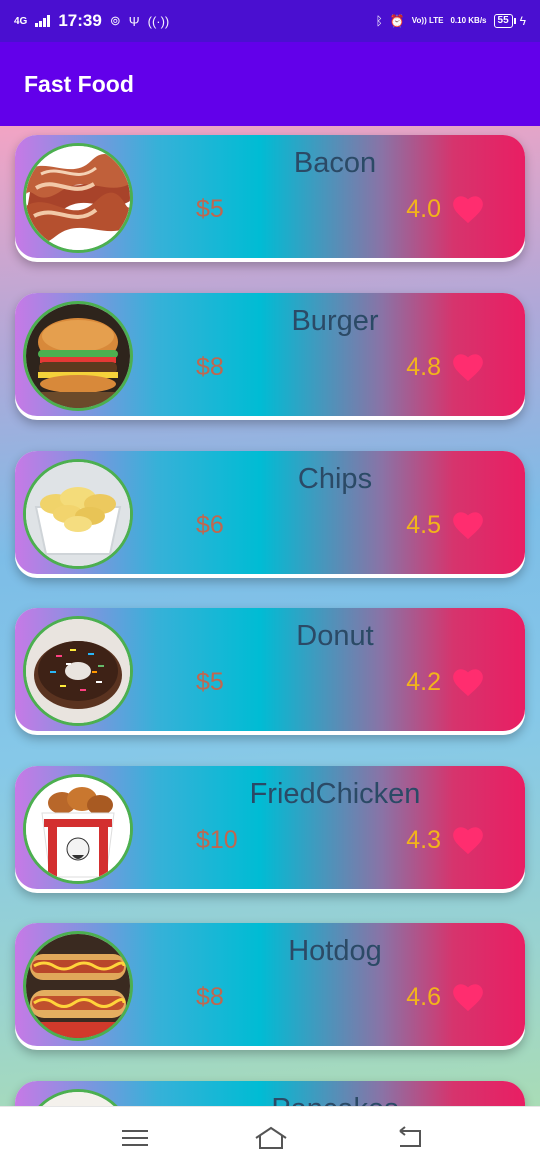  Describe the element at coordinates (270, 514) in the screenshot. I see `food-card: Chips $6 4.5` at that location.